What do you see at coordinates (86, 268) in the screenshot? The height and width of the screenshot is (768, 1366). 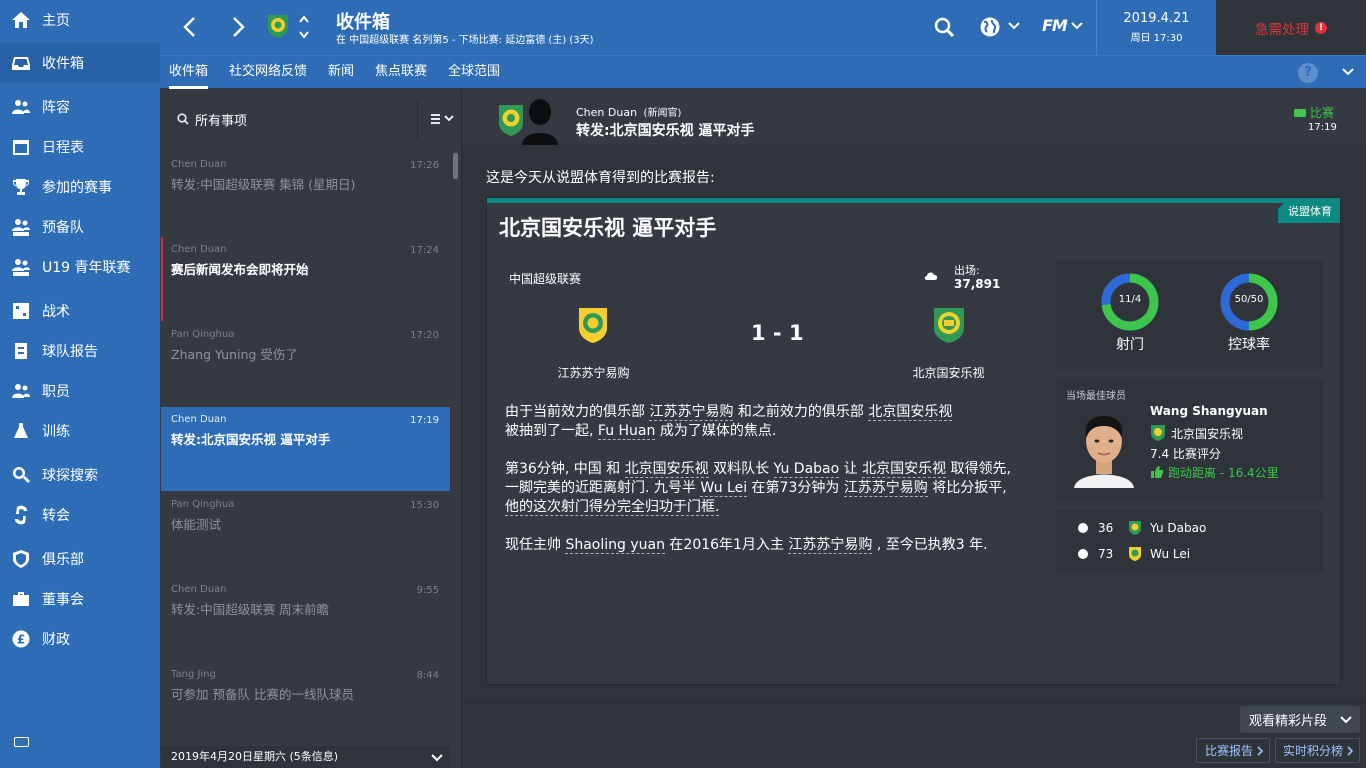 I see `nav-label: U19 青年联赛` at bounding box center [86, 268].